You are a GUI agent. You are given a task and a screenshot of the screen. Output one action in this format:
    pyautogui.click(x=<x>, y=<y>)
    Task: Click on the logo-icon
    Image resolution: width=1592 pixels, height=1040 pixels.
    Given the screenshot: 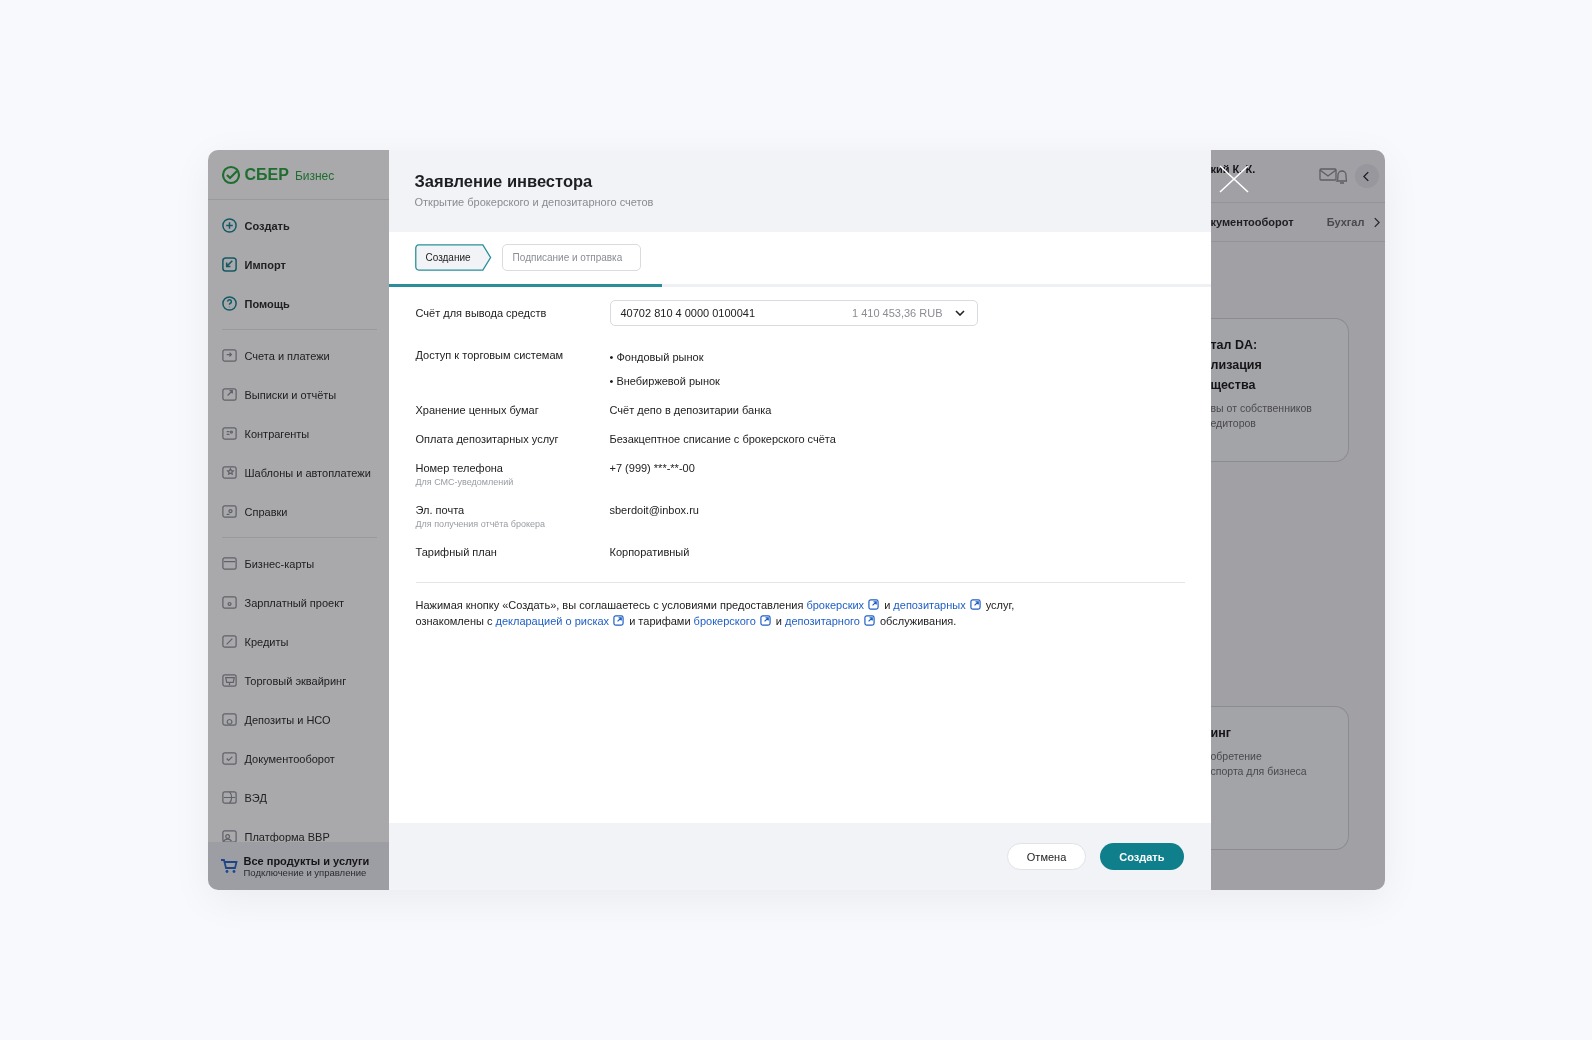 What is the action you would take?
    pyautogui.click(x=230, y=174)
    